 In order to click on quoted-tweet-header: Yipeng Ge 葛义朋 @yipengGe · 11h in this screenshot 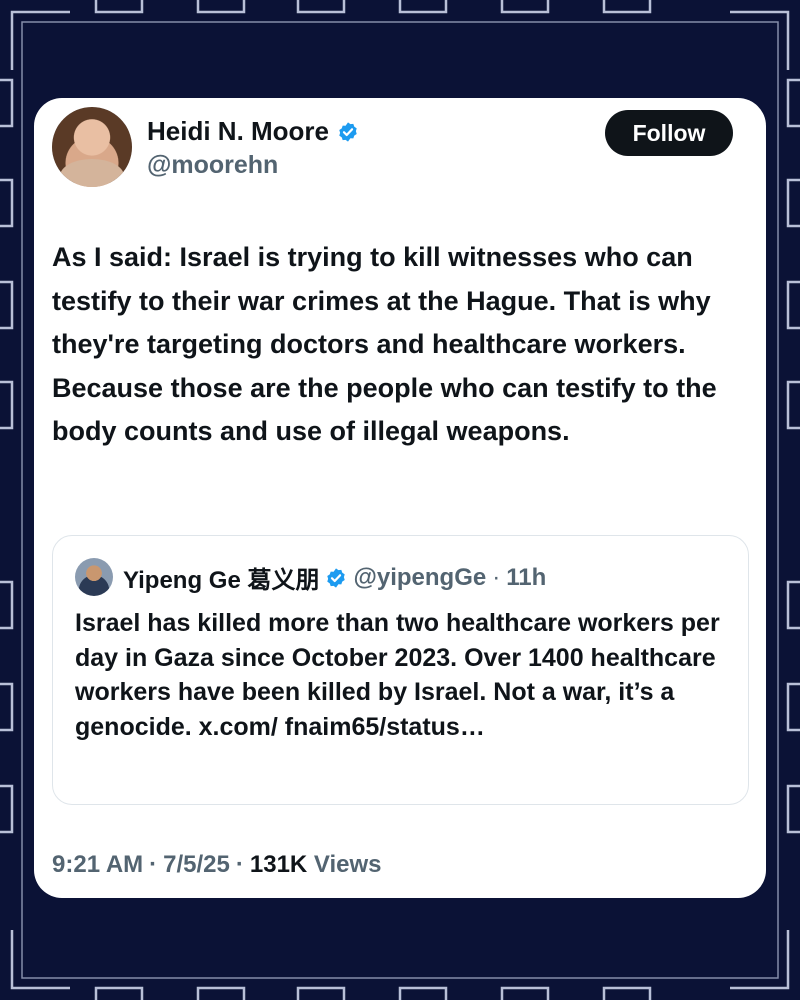, I will do `click(334, 577)`.